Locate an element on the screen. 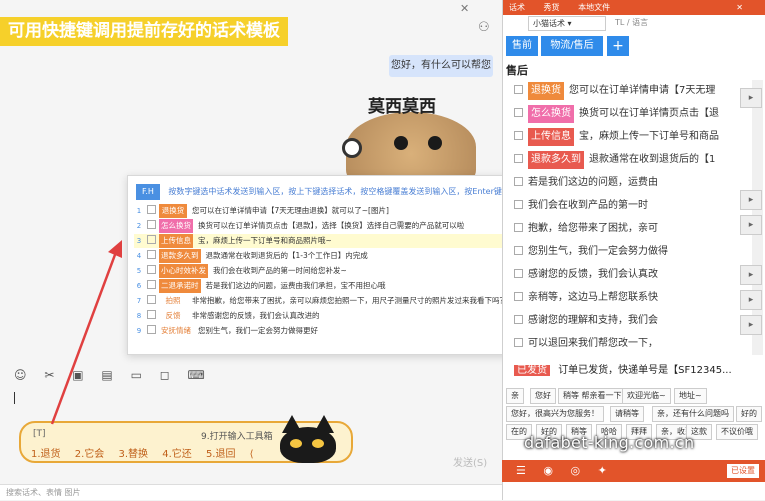  keyboard-icon: ⌨ is located at coordinates (196, 375).